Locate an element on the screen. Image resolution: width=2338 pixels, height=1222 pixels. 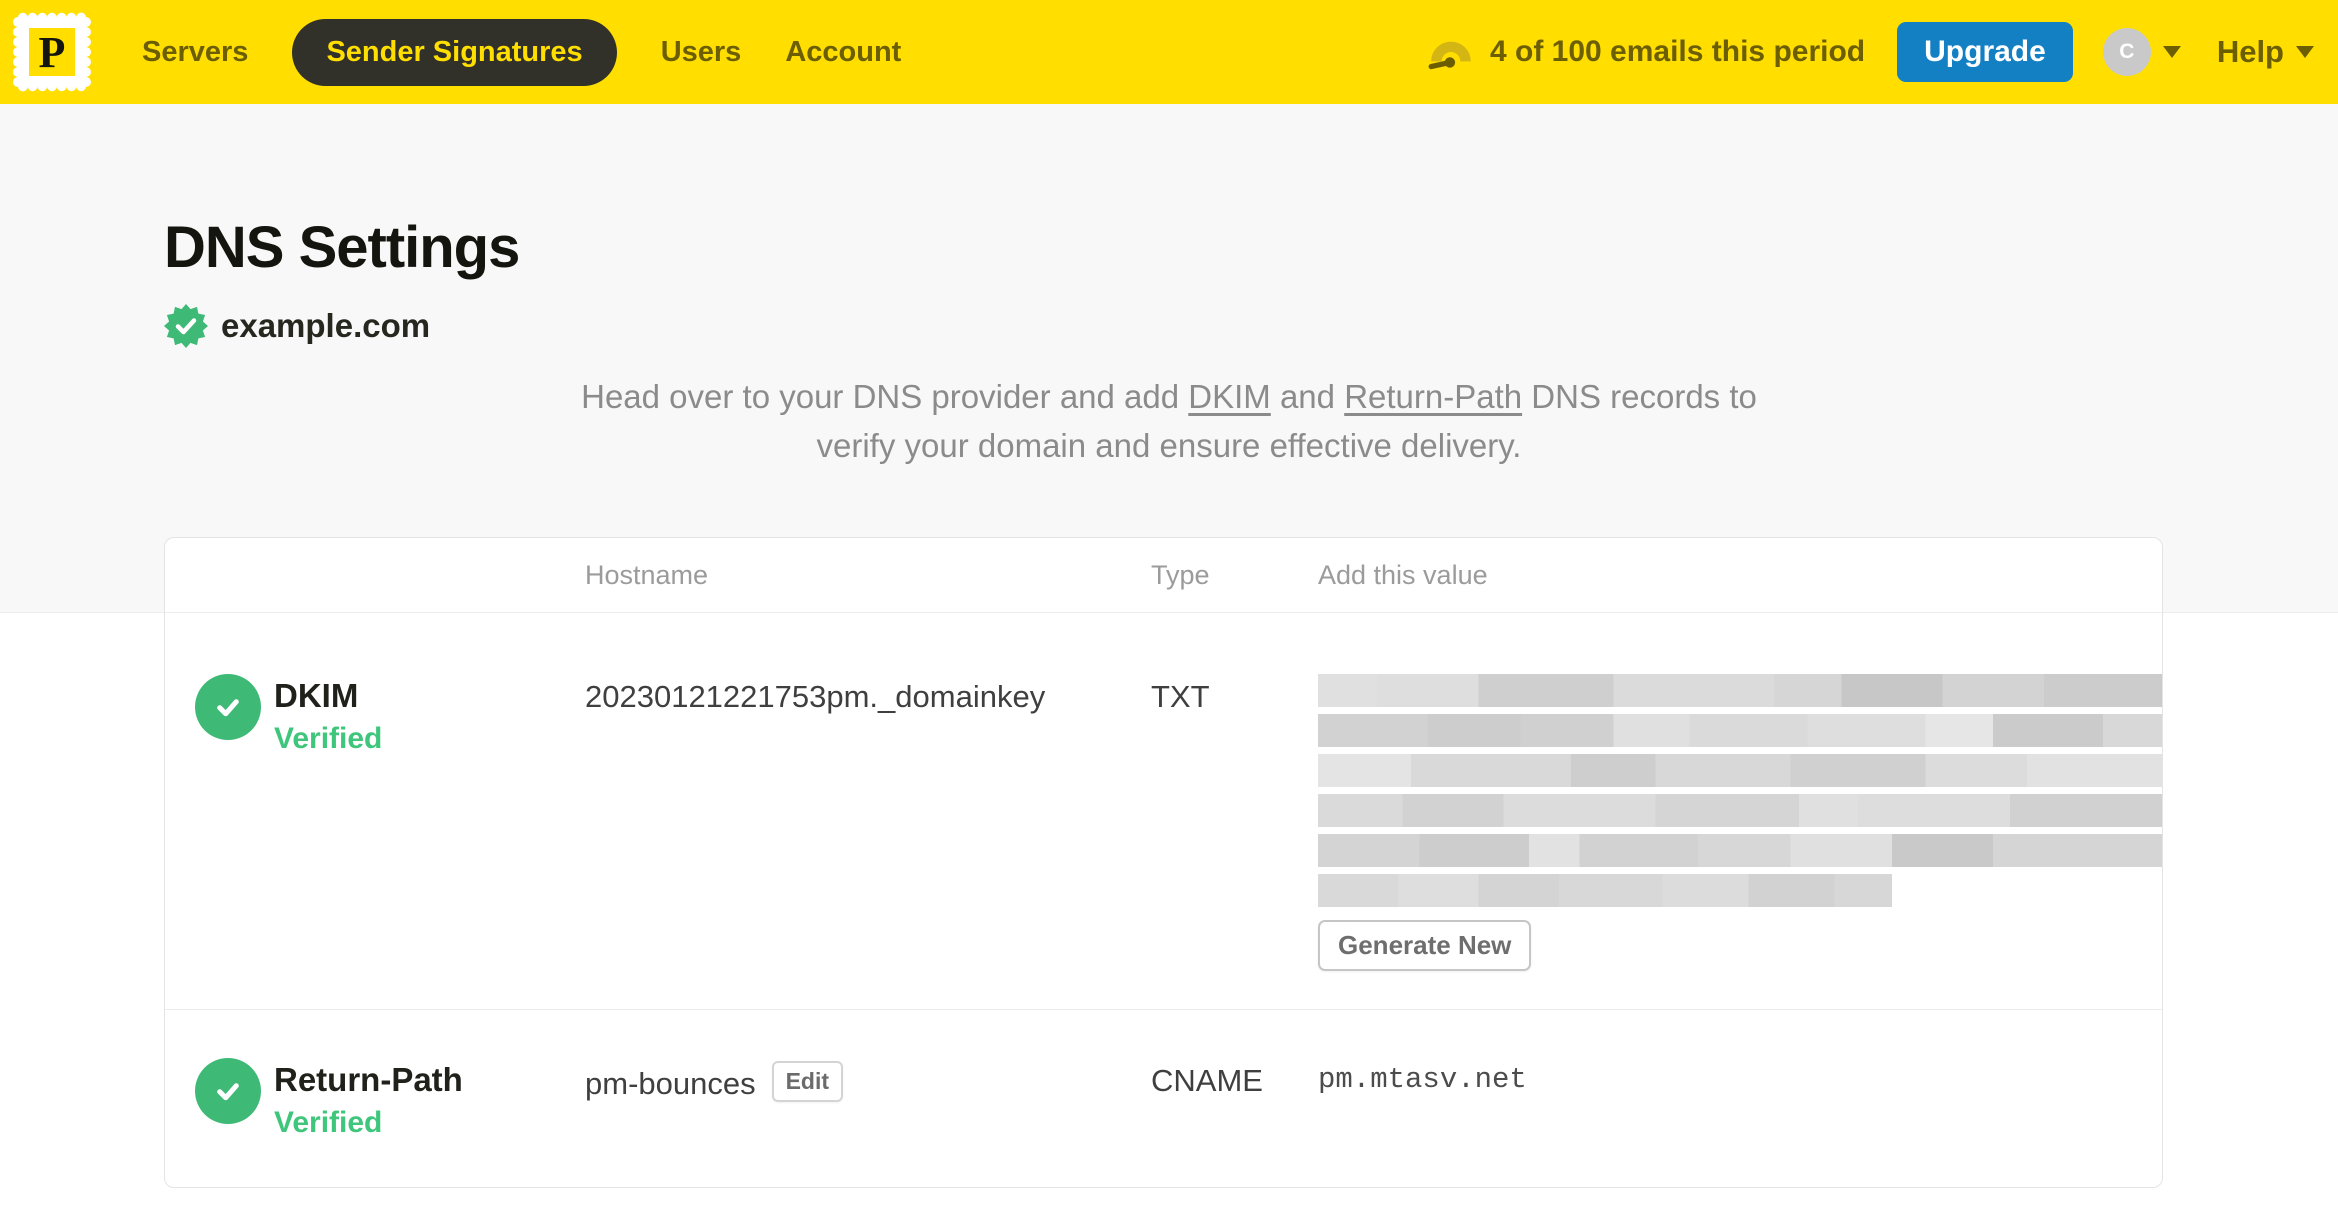
record-hostname: pm-bounces is located at coordinates (670, 1083).